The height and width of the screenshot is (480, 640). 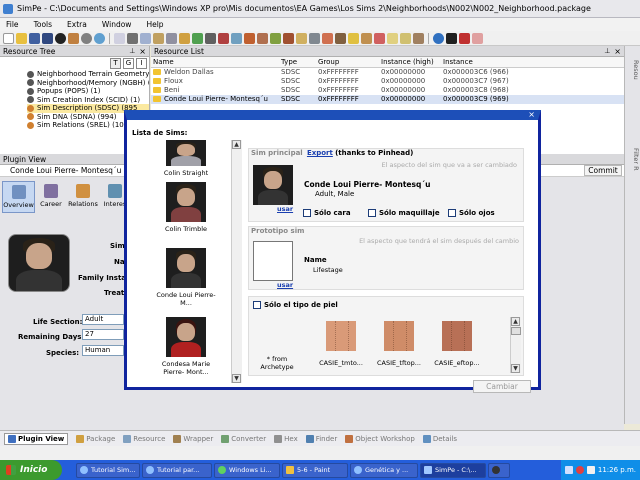 I want to click on side-tab-filter: Filter R, so click(x=633, y=168).